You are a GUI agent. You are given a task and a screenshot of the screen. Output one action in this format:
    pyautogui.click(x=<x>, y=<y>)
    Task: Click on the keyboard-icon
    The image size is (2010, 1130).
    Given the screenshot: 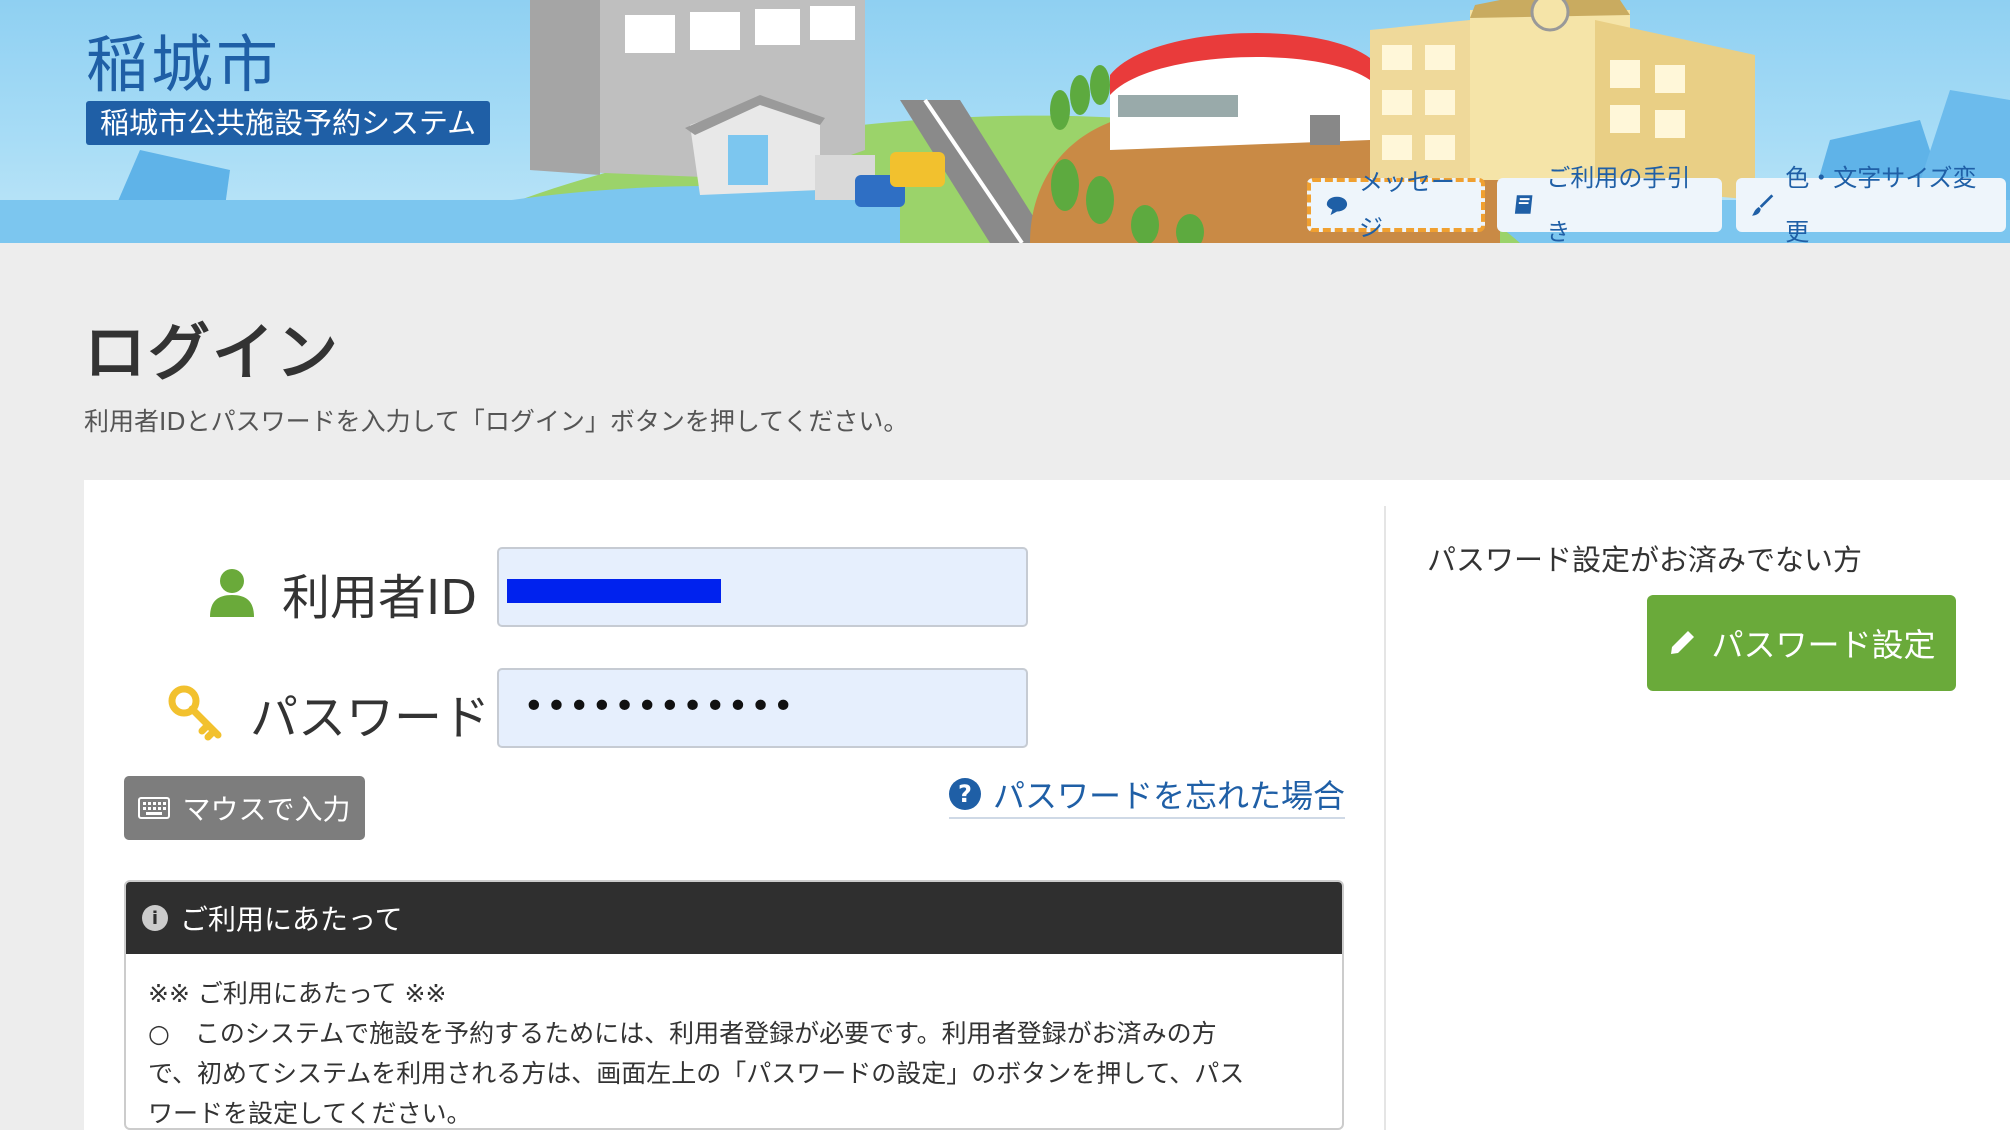 What is the action you would take?
    pyautogui.click(x=154, y=808)
    